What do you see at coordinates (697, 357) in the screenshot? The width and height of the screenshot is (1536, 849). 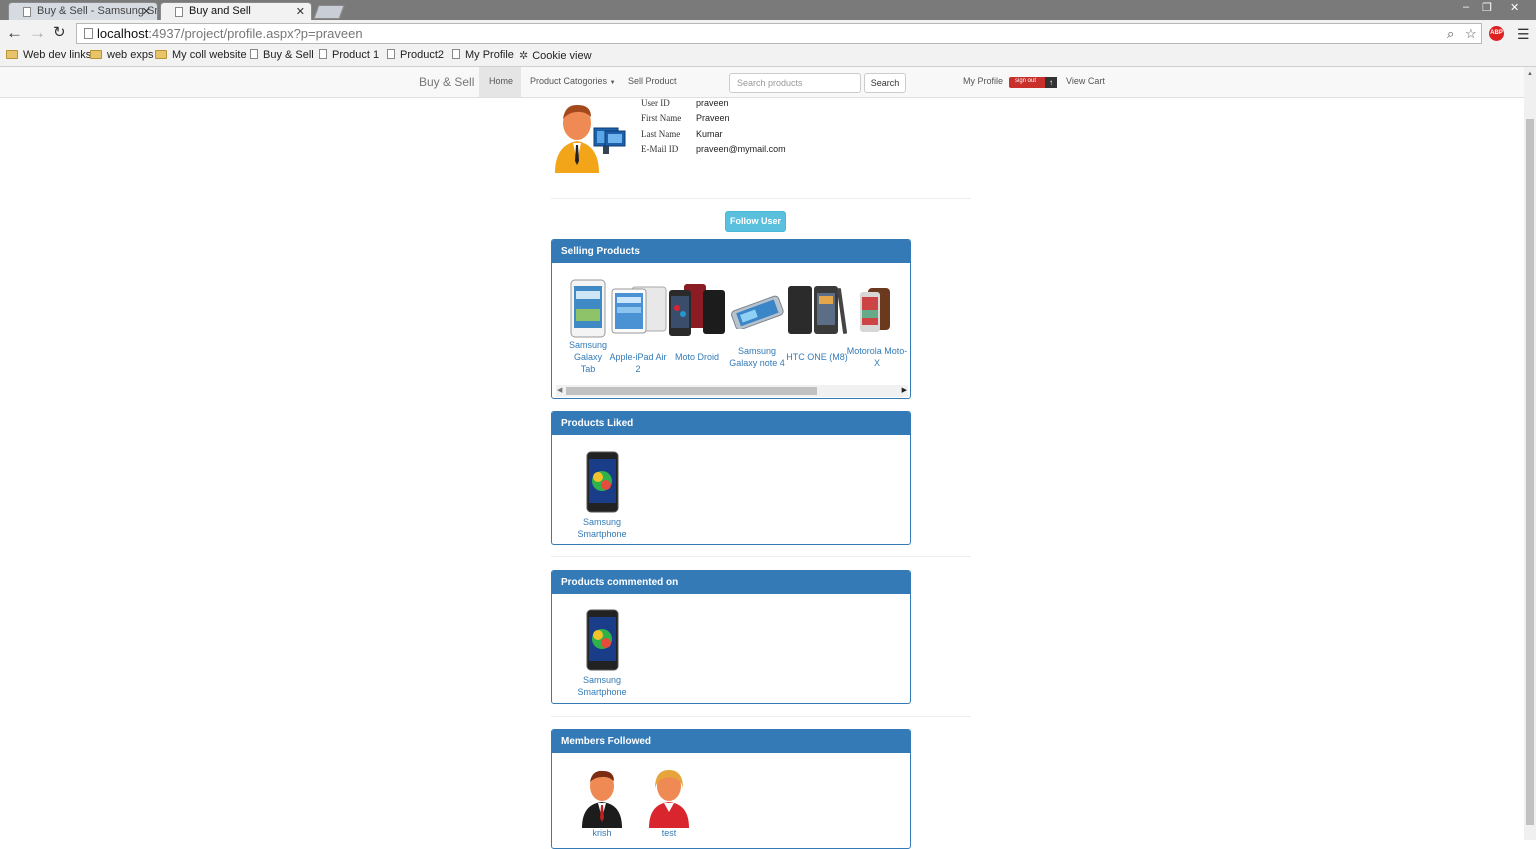 I see `product-name: Moto Droid` at bounding box center [697, 357].